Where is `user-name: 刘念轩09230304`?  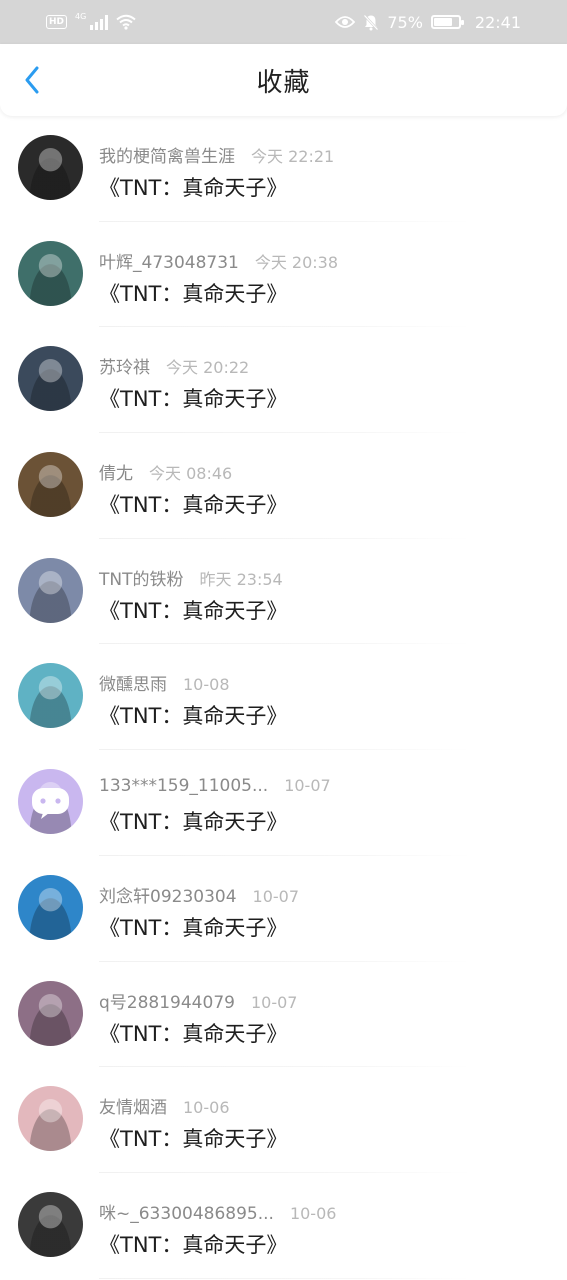
user-name: 刘念轩09230304 is located at coordinates (168, 894).